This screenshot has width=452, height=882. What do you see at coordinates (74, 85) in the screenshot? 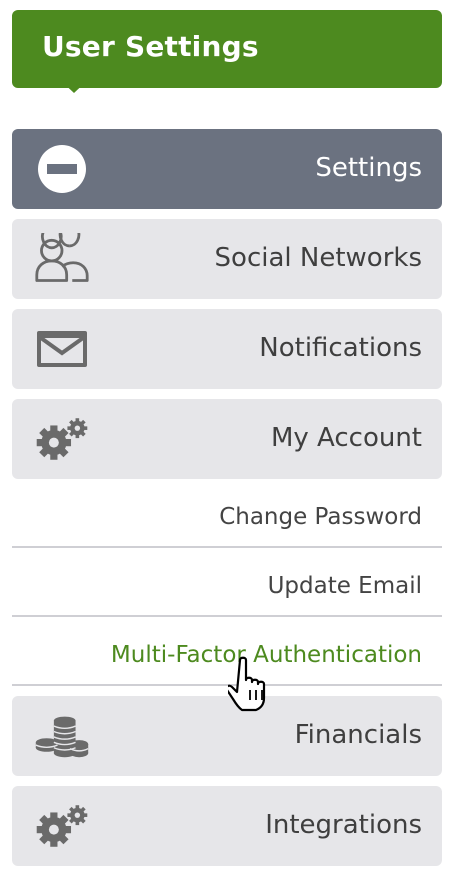
I see `header-pointer-arrow` at bounding box center [74, 85].